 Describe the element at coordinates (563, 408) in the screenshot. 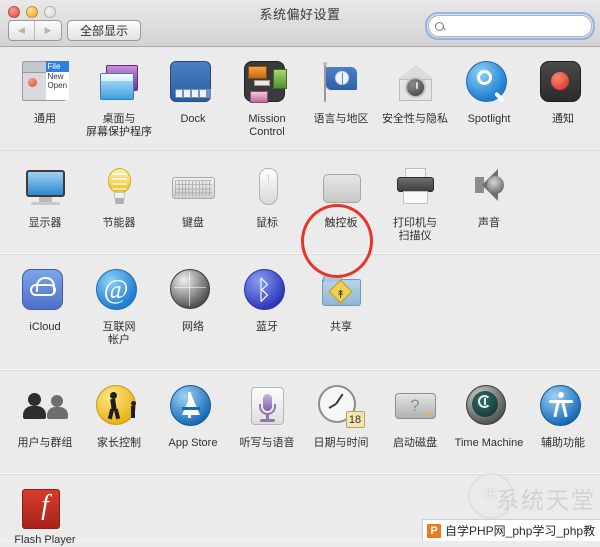

I see `accessibility-icon` at that location.